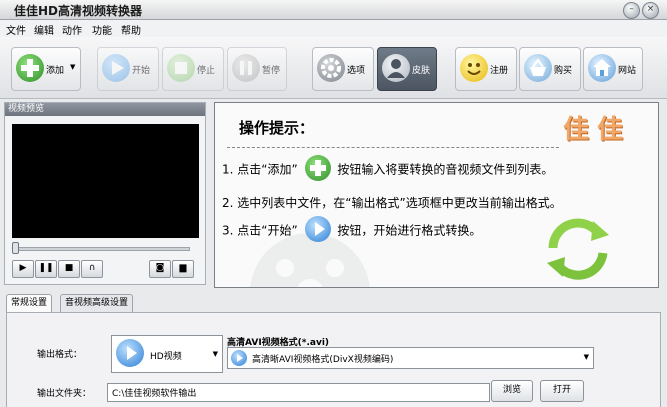 The image size is (667, 407). I want to click on title-bar: 佳佳HD高清视频转换器 – ×, so click(333, 10).